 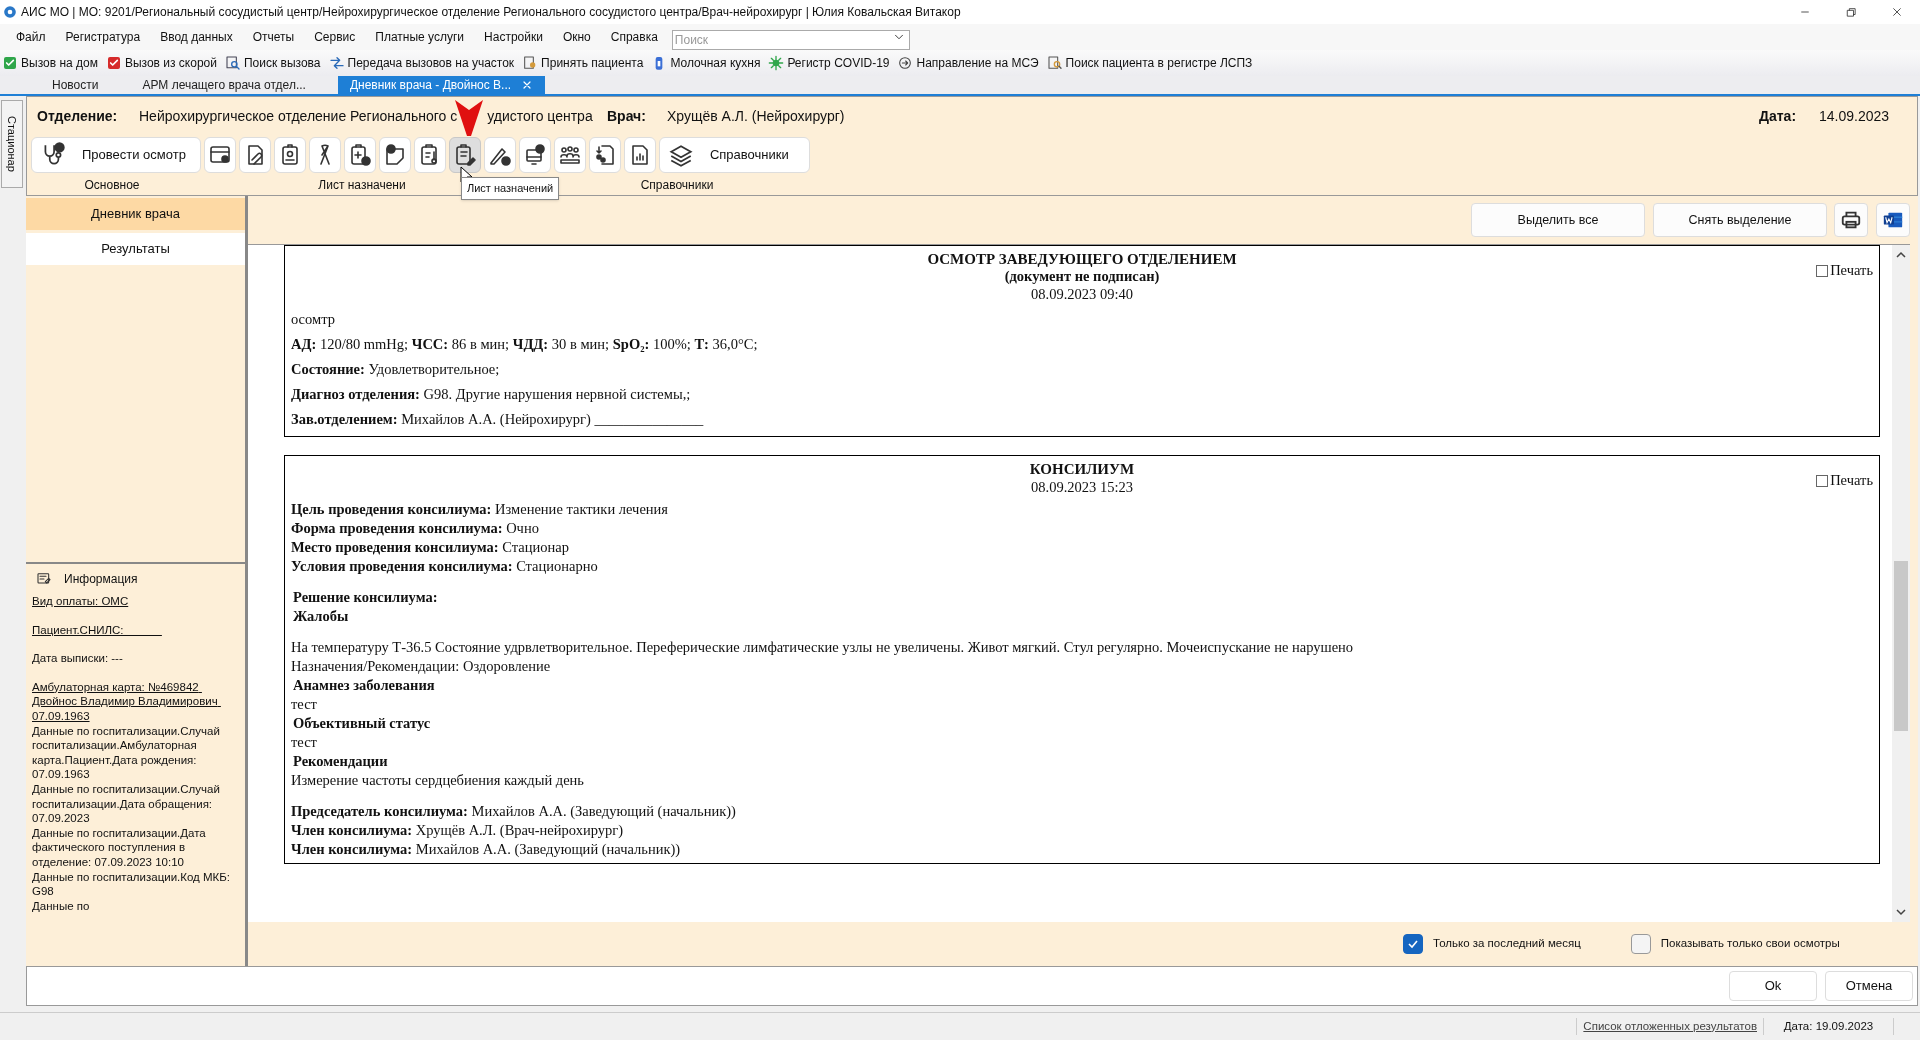 I want to click on tooltip: Лист назначений, so click(x=510, y=188).